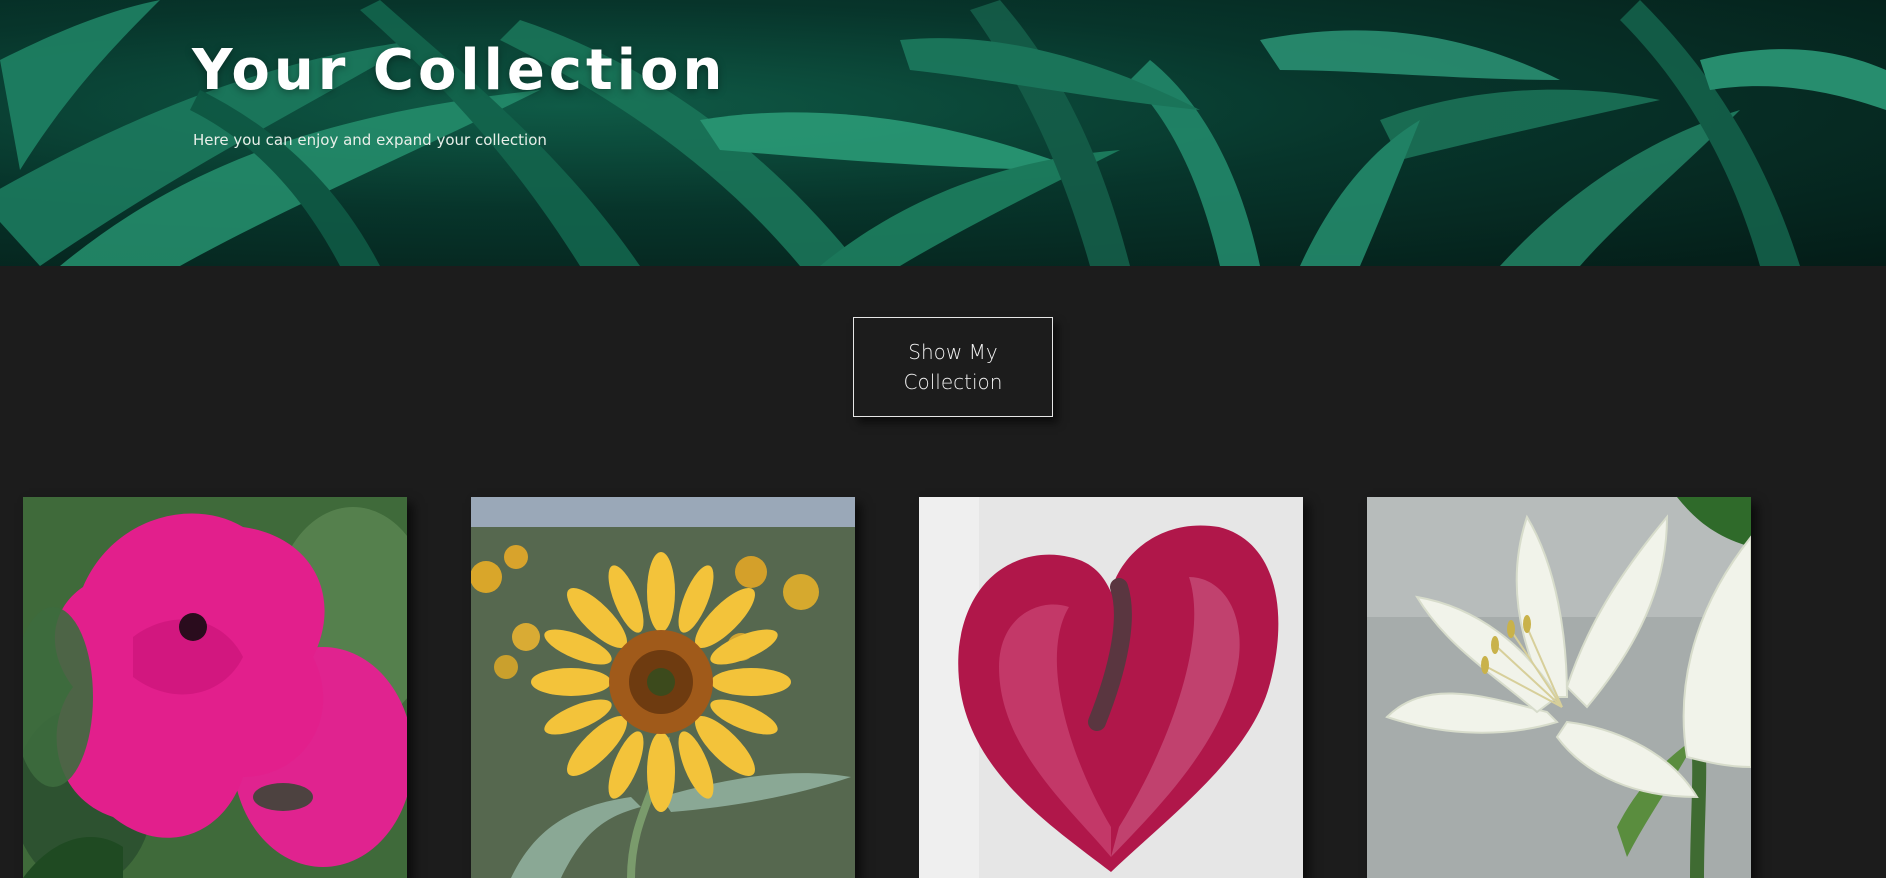  I want to click on gallery-card-sunflower, so click(663, 687).